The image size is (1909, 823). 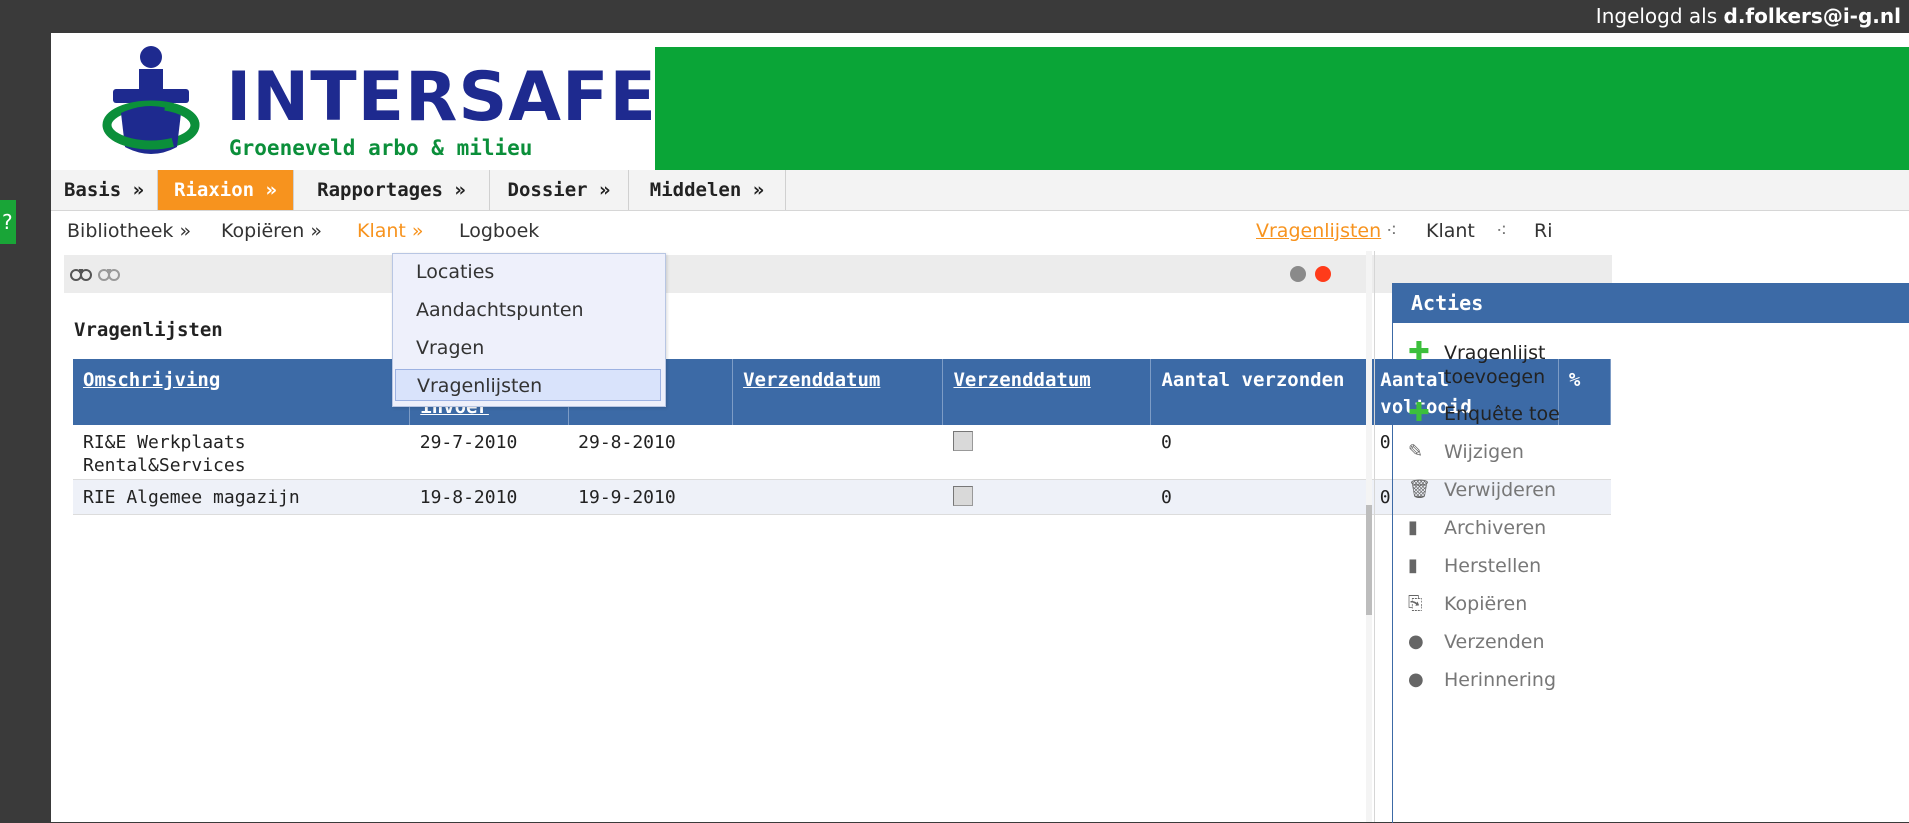 What do you see at coordinates (1450, 231) in the screenshot?
I see `breadcrumb-klant: Klant` at bounding box center [1450, 231].